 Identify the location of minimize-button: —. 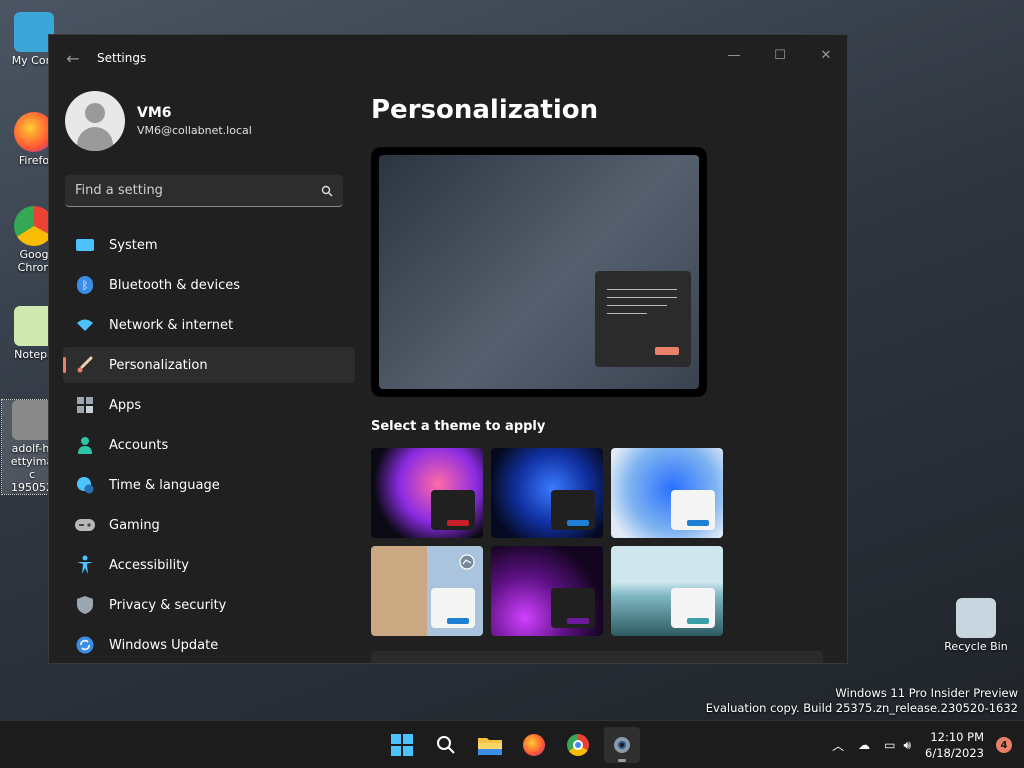
(734, 55).